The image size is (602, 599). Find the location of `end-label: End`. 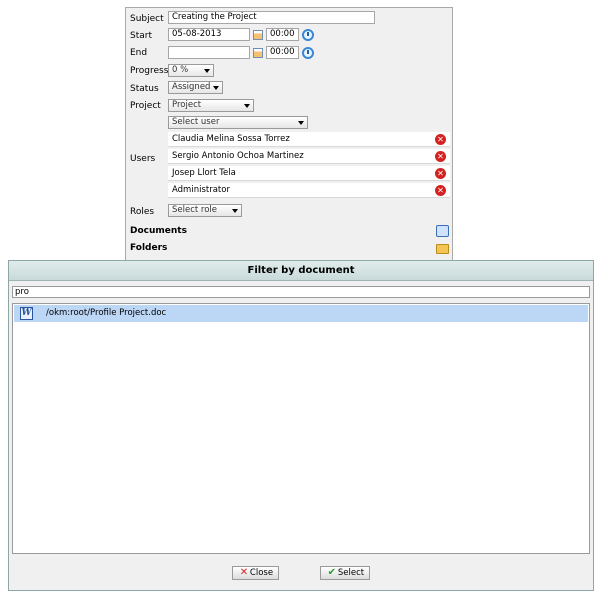

end-label: End is located at coordinates (139, 53).